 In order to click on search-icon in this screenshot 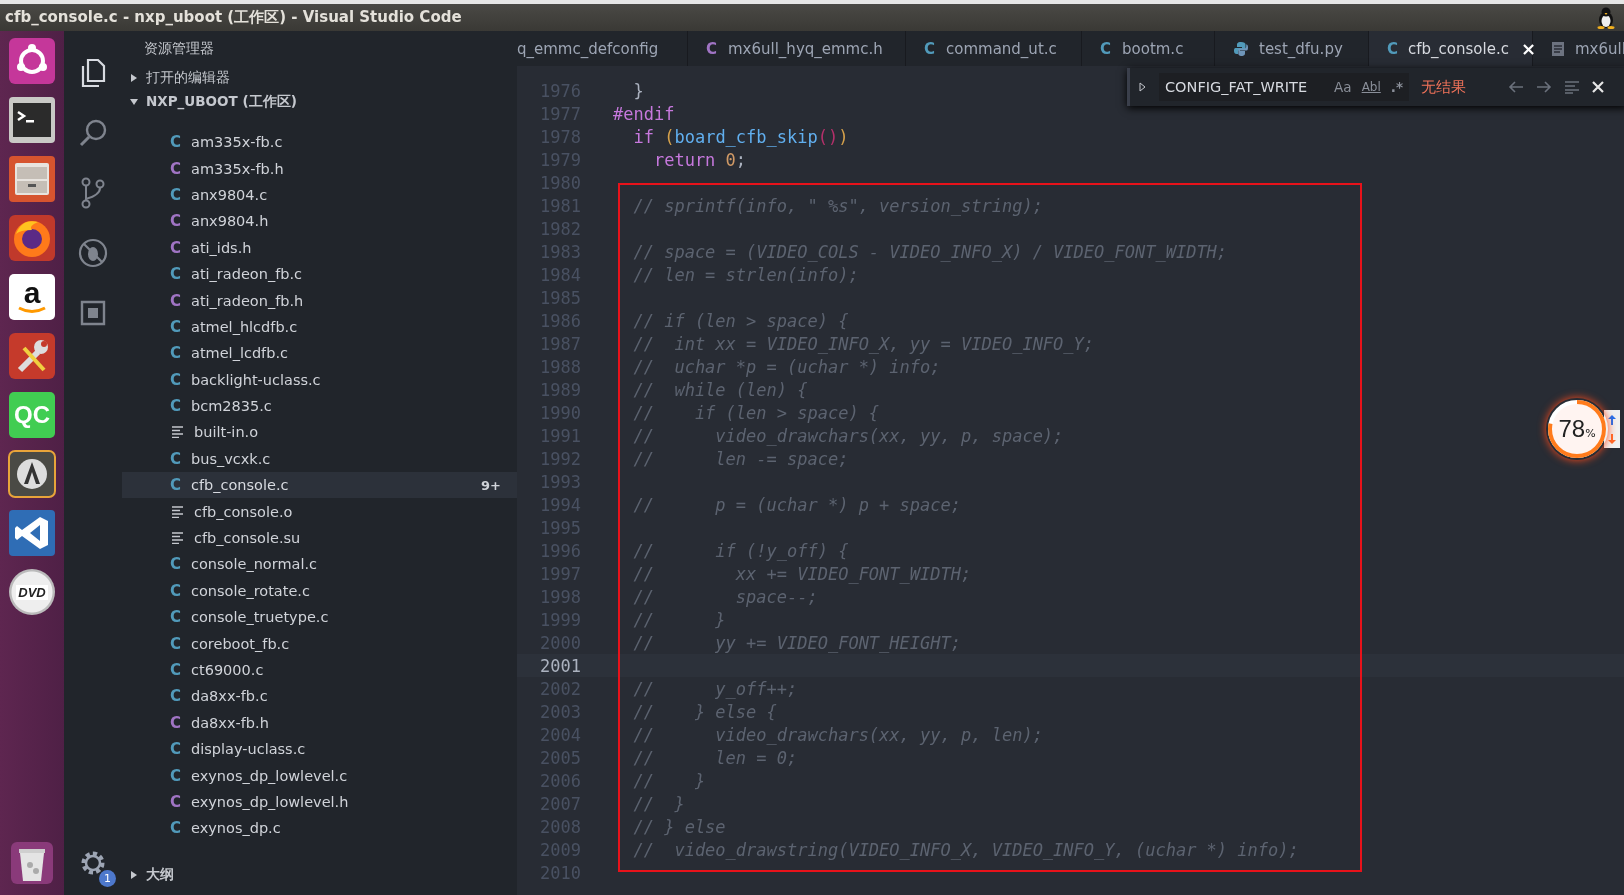, I will do `click(93, 133)`.